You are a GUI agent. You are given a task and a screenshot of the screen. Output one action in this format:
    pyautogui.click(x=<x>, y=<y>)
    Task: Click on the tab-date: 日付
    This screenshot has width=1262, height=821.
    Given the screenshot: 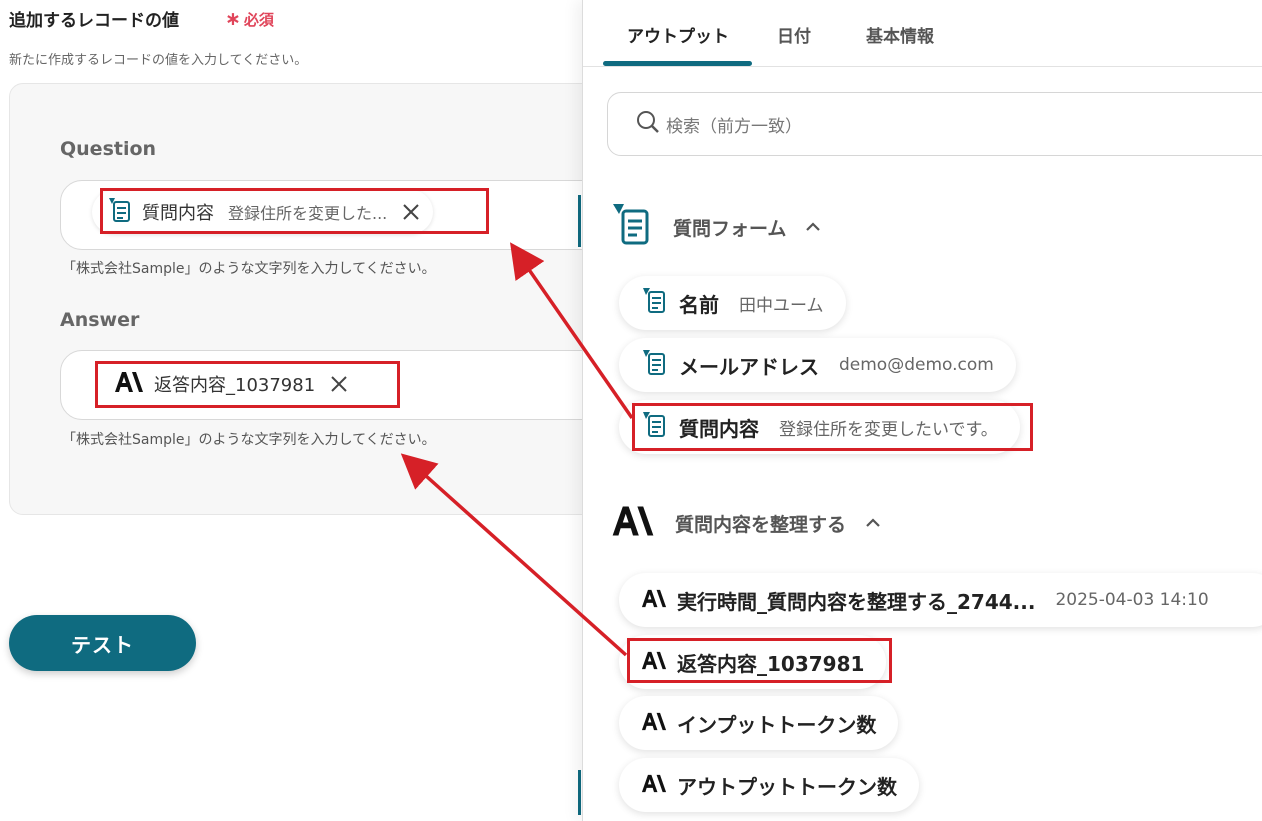 What is the action you would take?
    pyautogui.click(x=794, y=34)
    